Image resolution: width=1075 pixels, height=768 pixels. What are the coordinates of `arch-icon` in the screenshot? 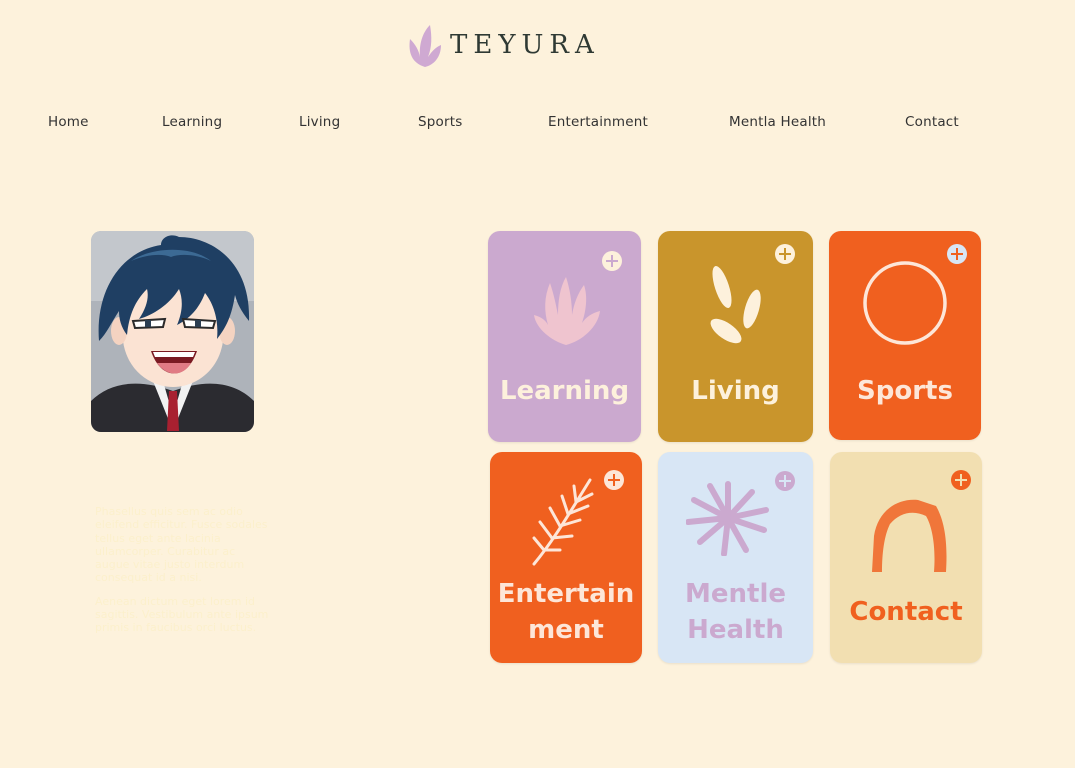 It's located at (909, 535).